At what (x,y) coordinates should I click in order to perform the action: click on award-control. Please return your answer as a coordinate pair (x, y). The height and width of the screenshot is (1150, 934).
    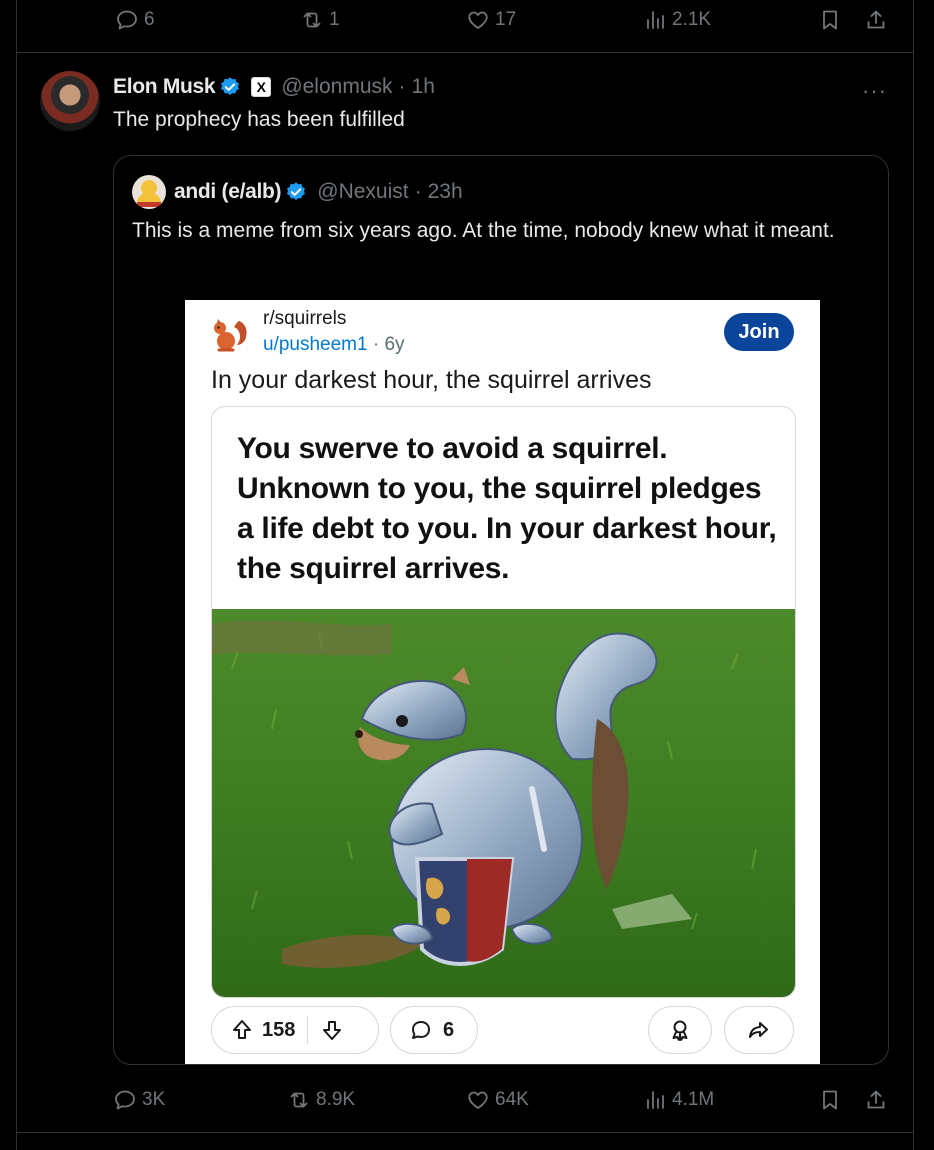
    Looking at the image, I should click on (680, 1030).